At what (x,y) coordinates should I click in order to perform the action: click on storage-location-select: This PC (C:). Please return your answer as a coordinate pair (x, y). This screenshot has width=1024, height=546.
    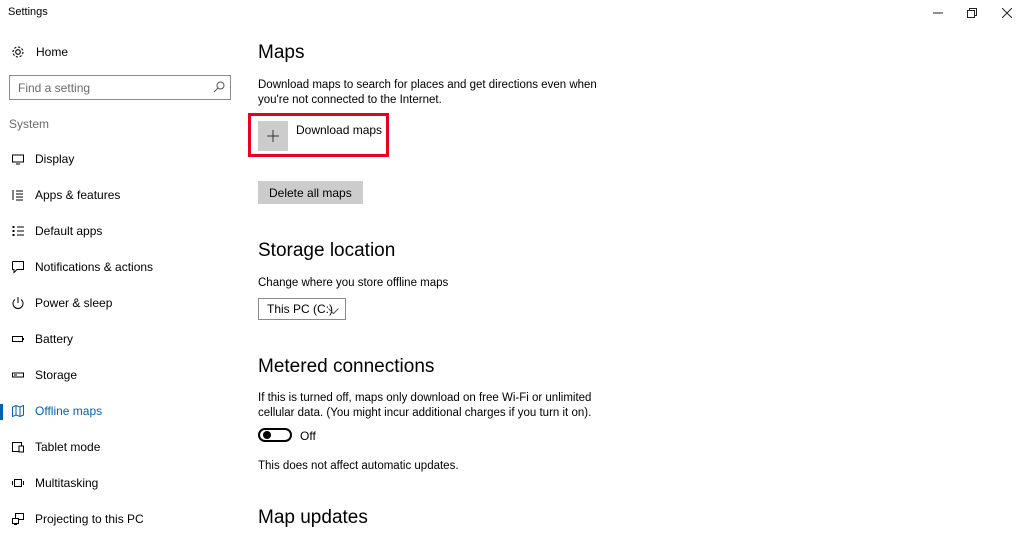
    Looking at the image, I should click on (302, 309).